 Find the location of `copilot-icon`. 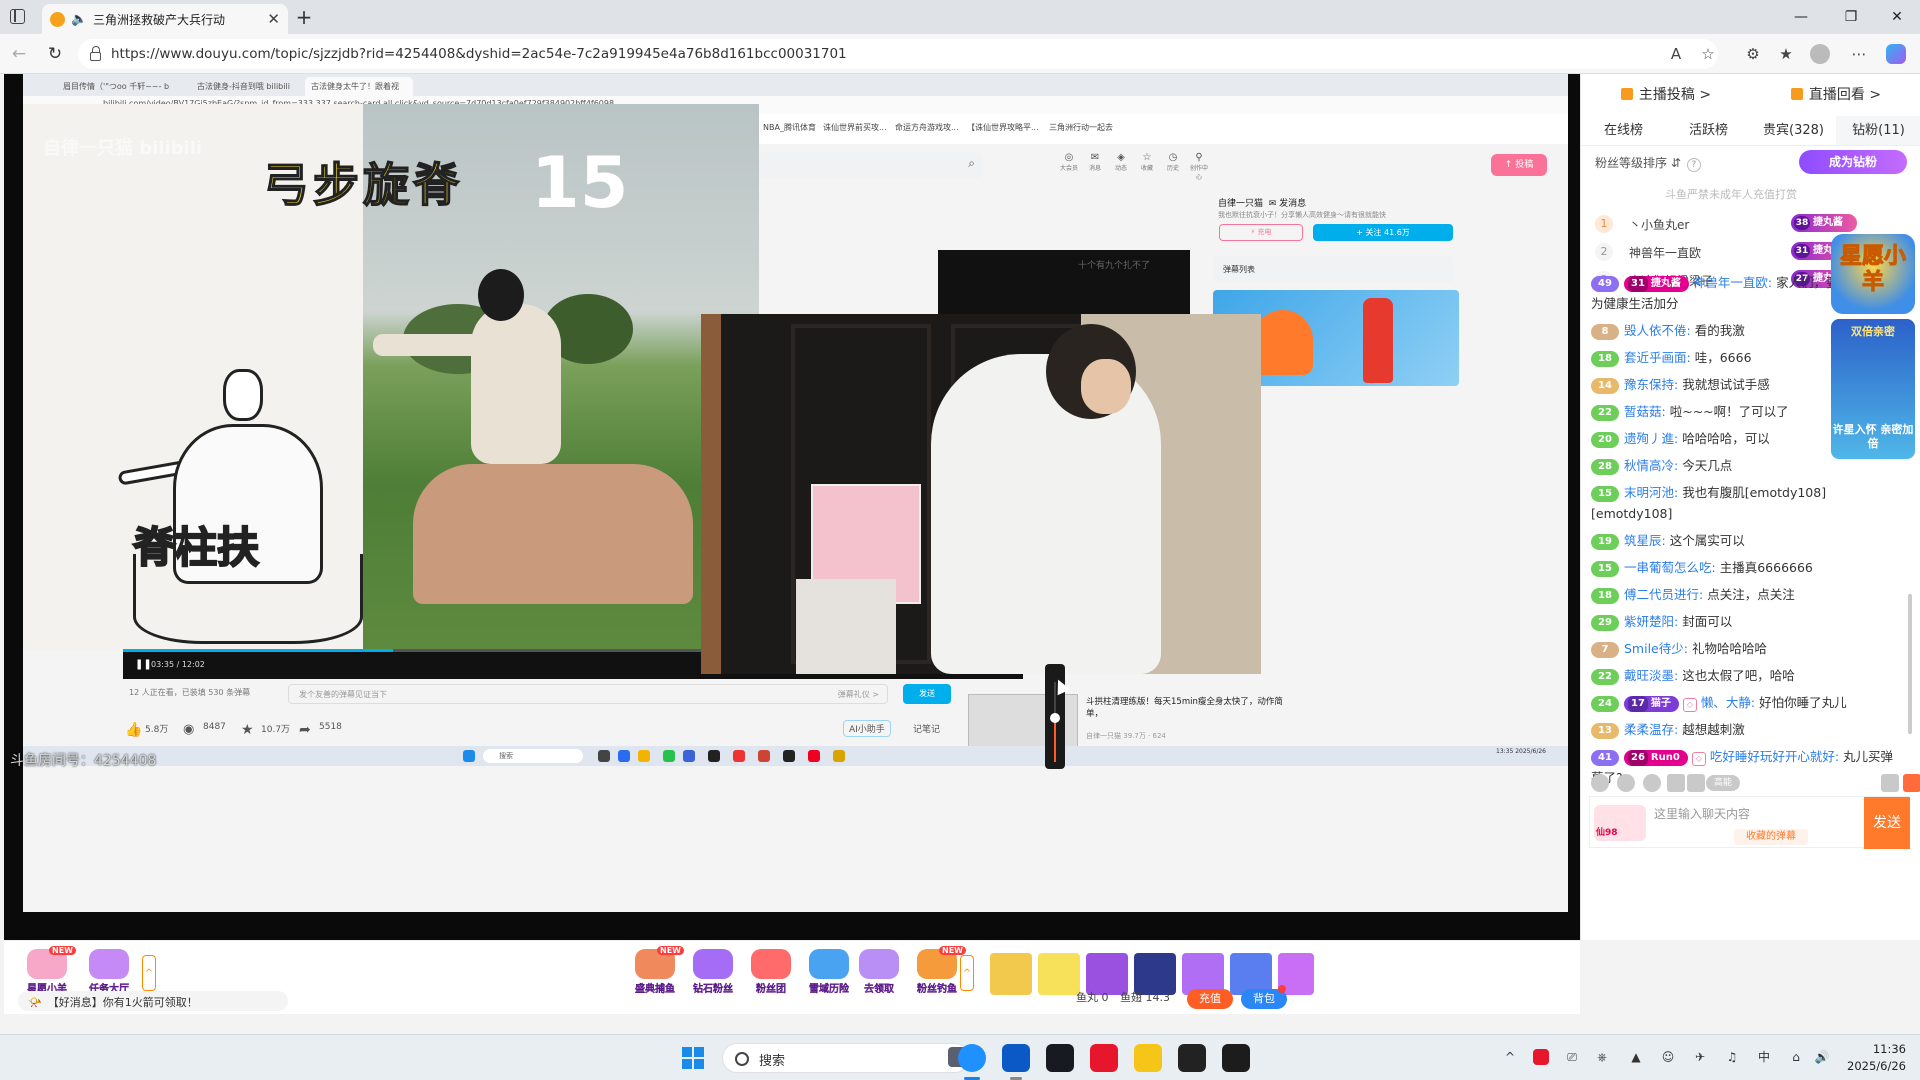

copilot-icon is located at coordinates (1896, 54).